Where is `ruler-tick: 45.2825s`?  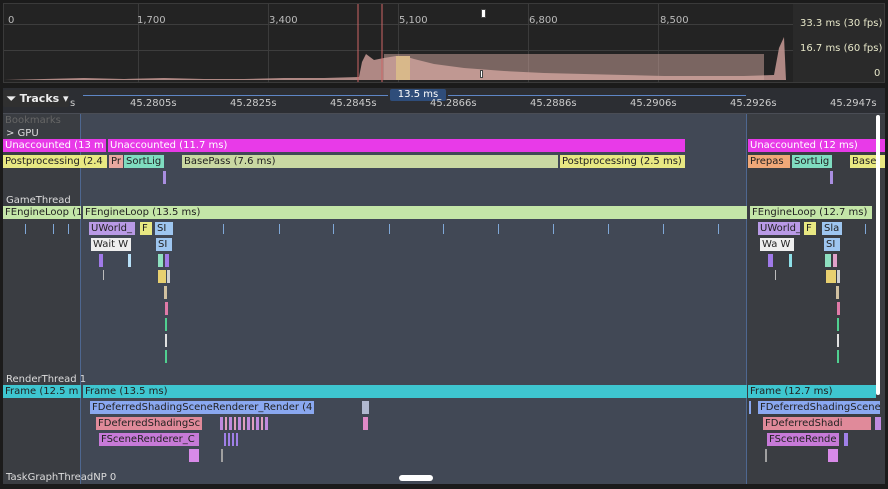 ruler-tick: 45.2825s is located at coordinates (253, 103).